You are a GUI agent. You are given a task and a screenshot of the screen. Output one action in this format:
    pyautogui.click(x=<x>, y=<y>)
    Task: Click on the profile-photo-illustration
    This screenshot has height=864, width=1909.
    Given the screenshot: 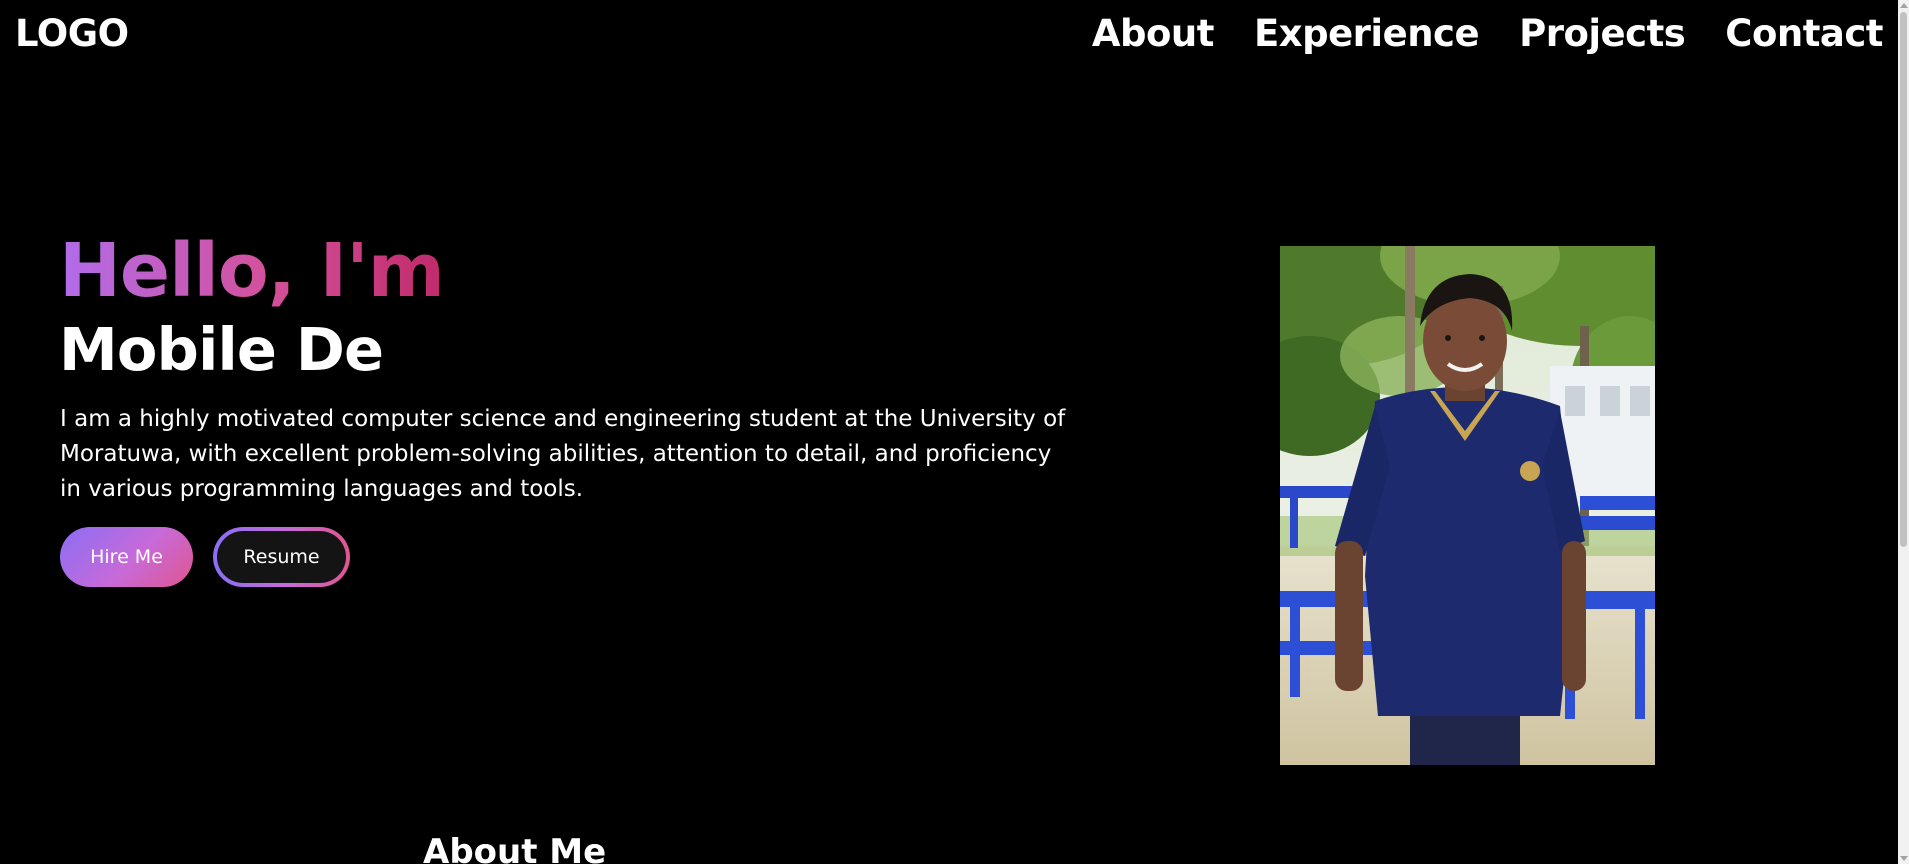 What is the action you would take?
    pyautogui.click(x=1467, y=505)
    